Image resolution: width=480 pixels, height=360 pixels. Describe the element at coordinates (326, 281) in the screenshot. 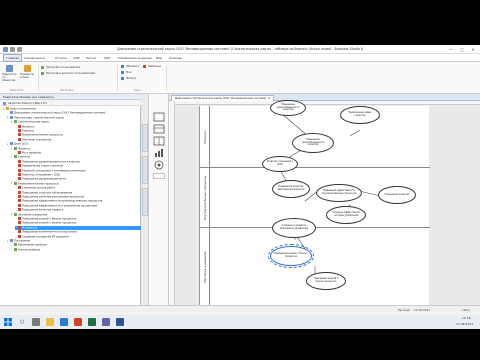

I see `goal-ellipse: Повышение знаний о бизнес-процессах` at that location.